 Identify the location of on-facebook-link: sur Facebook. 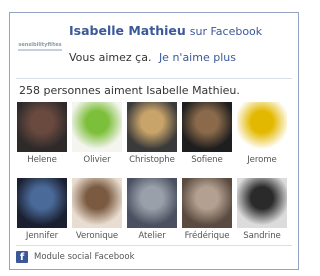
(226, 31).